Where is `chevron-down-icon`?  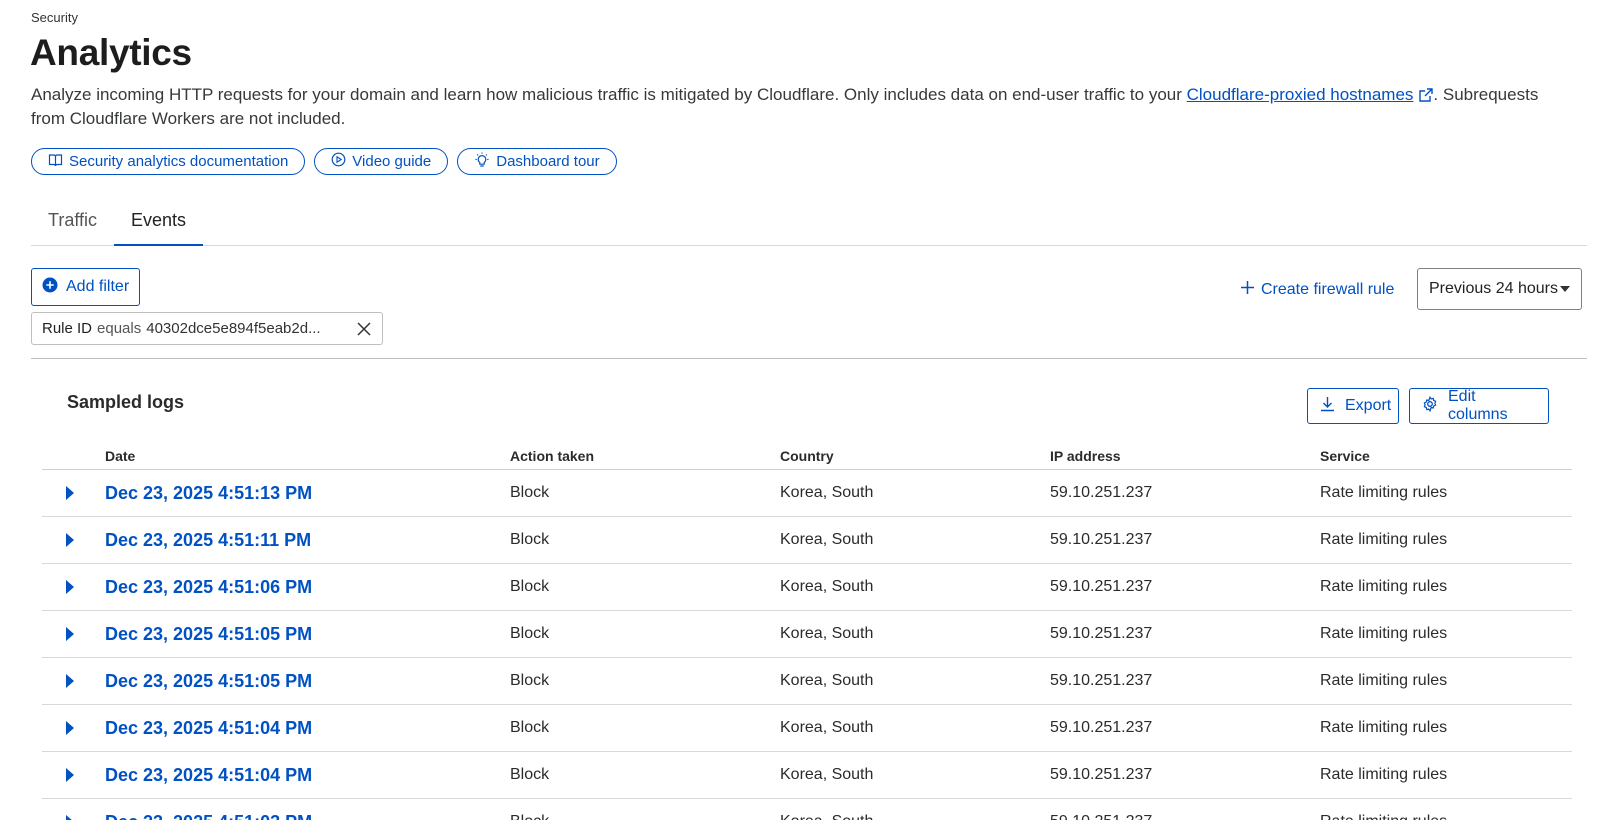 chevron-down-icon is located at coordinates (1565, 289).